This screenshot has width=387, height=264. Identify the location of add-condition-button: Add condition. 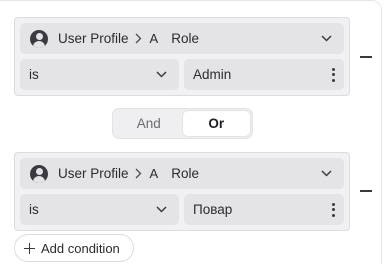
(74, 248).